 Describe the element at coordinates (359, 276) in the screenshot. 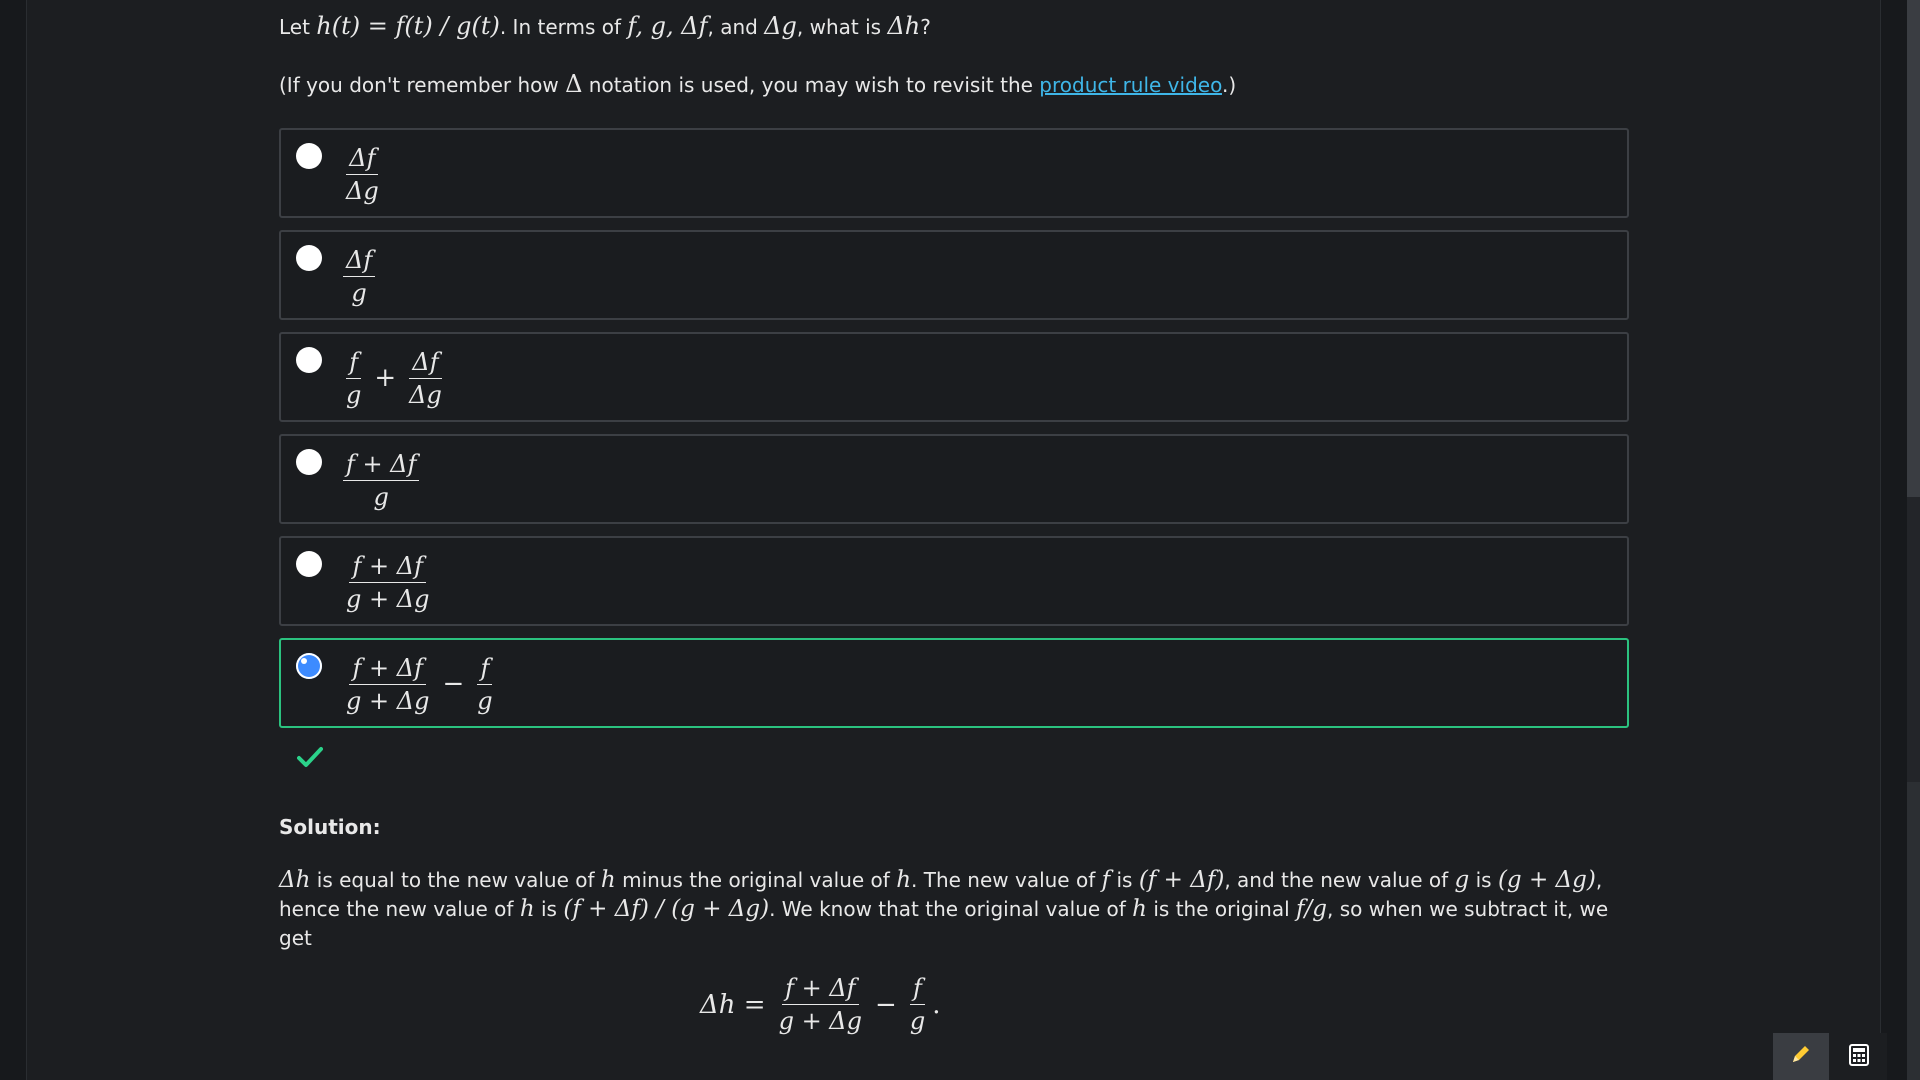

I see `choice-math: Δf g` at that location.